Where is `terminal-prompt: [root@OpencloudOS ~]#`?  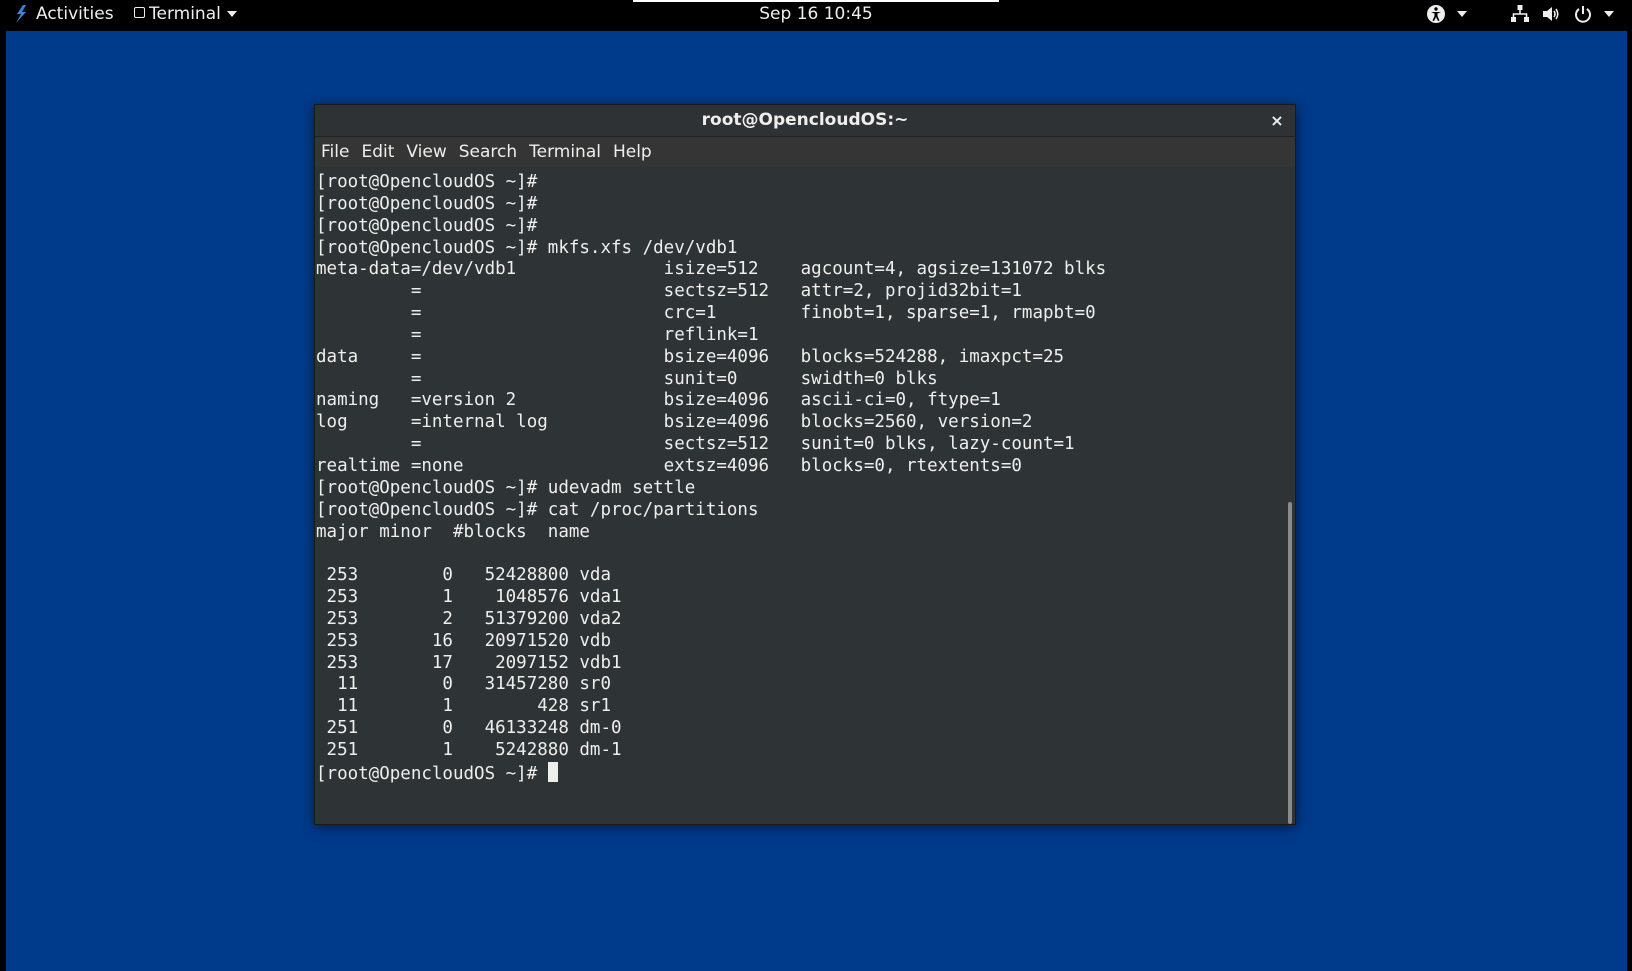
terminal-prompt: [root@OpencloudOS ~]# is located at coordinates (432, 773).